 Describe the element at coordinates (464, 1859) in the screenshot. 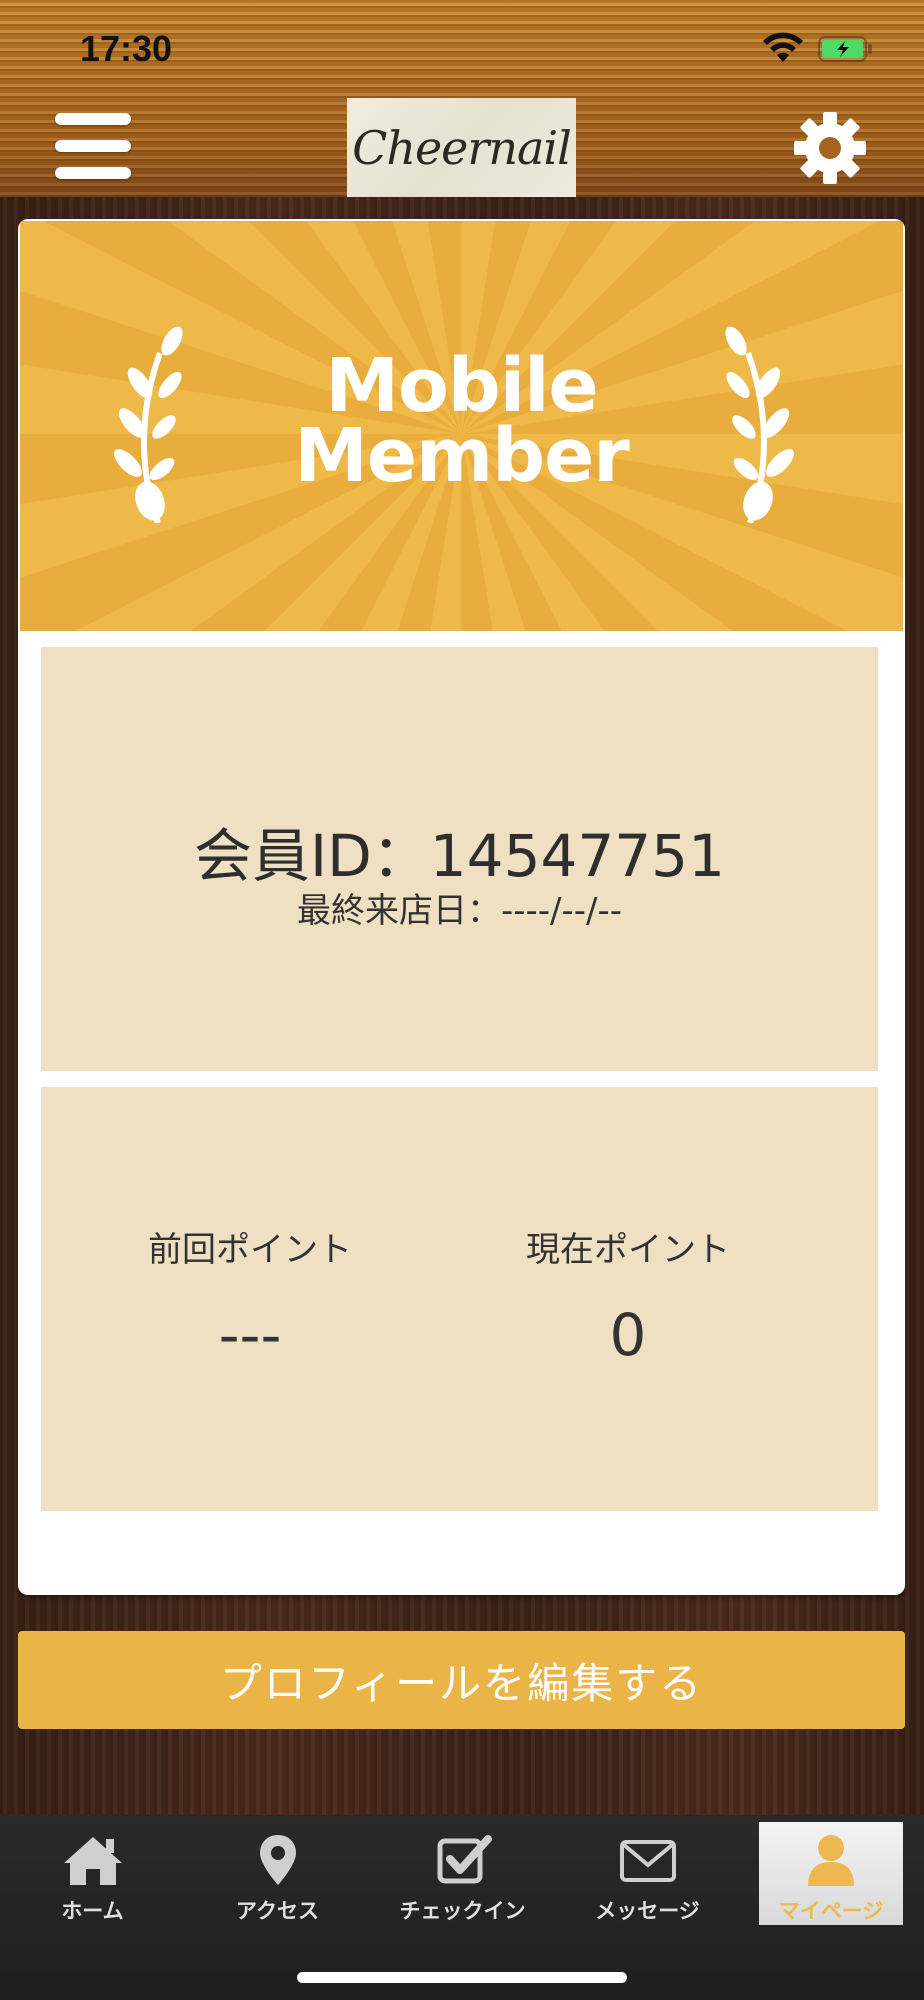

I see `checkbox-icon` at that location.